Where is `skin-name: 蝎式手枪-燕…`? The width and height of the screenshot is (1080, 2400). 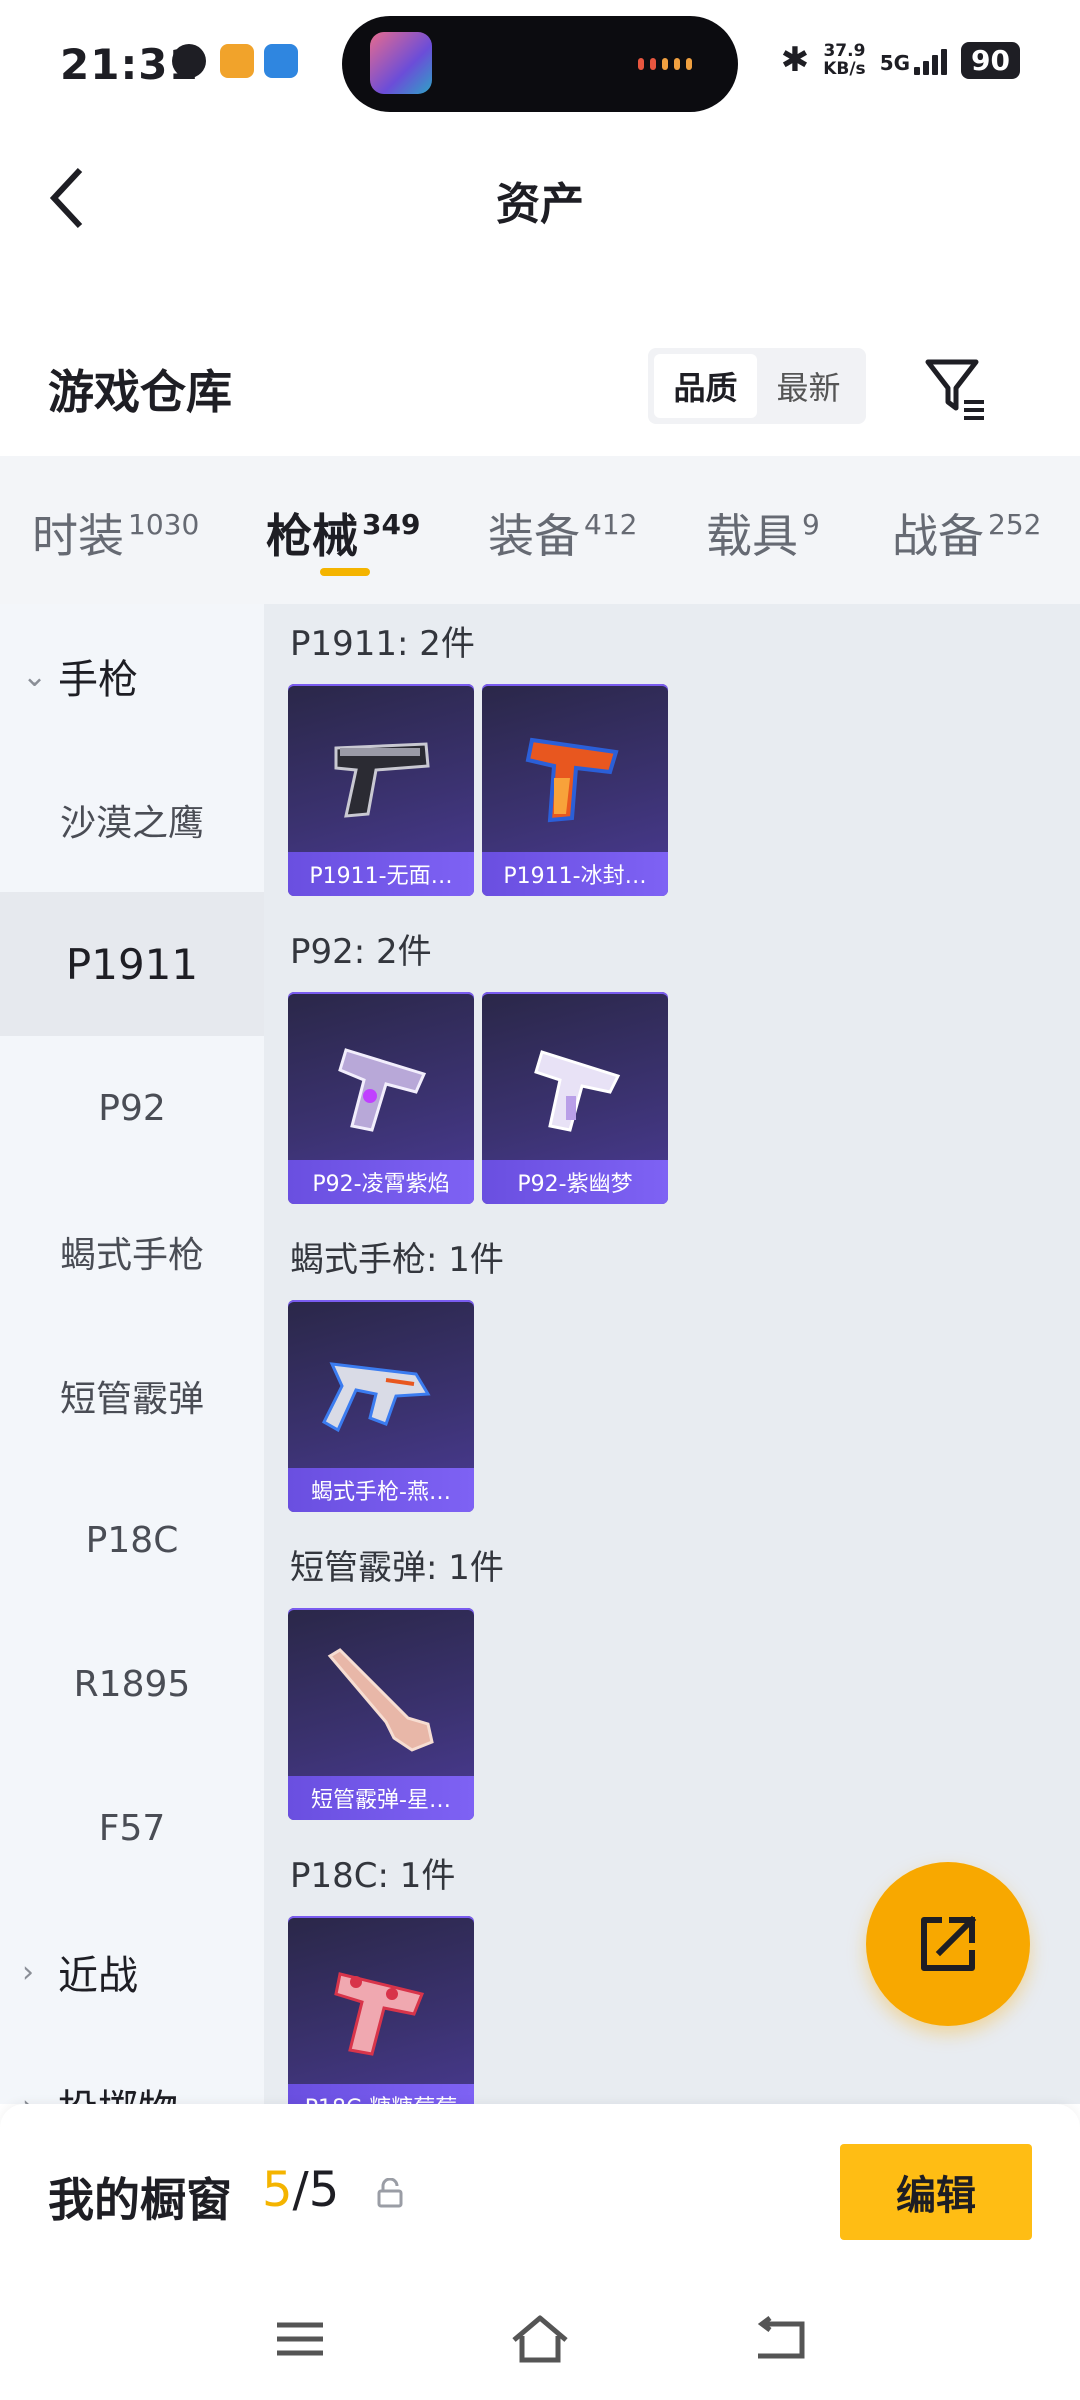
skin-name: 蝎式手枪-燕… is located at coordinates (381, 1490).